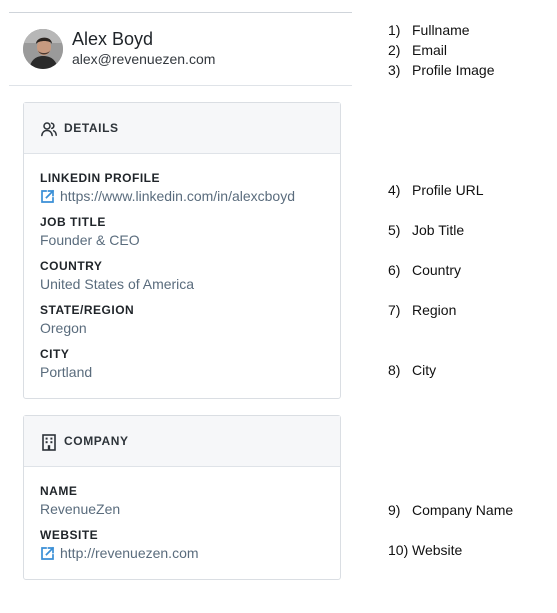 This screenshot has width=557, height=613. I want to click on legend-item: 2) Email, so click(417, 50).